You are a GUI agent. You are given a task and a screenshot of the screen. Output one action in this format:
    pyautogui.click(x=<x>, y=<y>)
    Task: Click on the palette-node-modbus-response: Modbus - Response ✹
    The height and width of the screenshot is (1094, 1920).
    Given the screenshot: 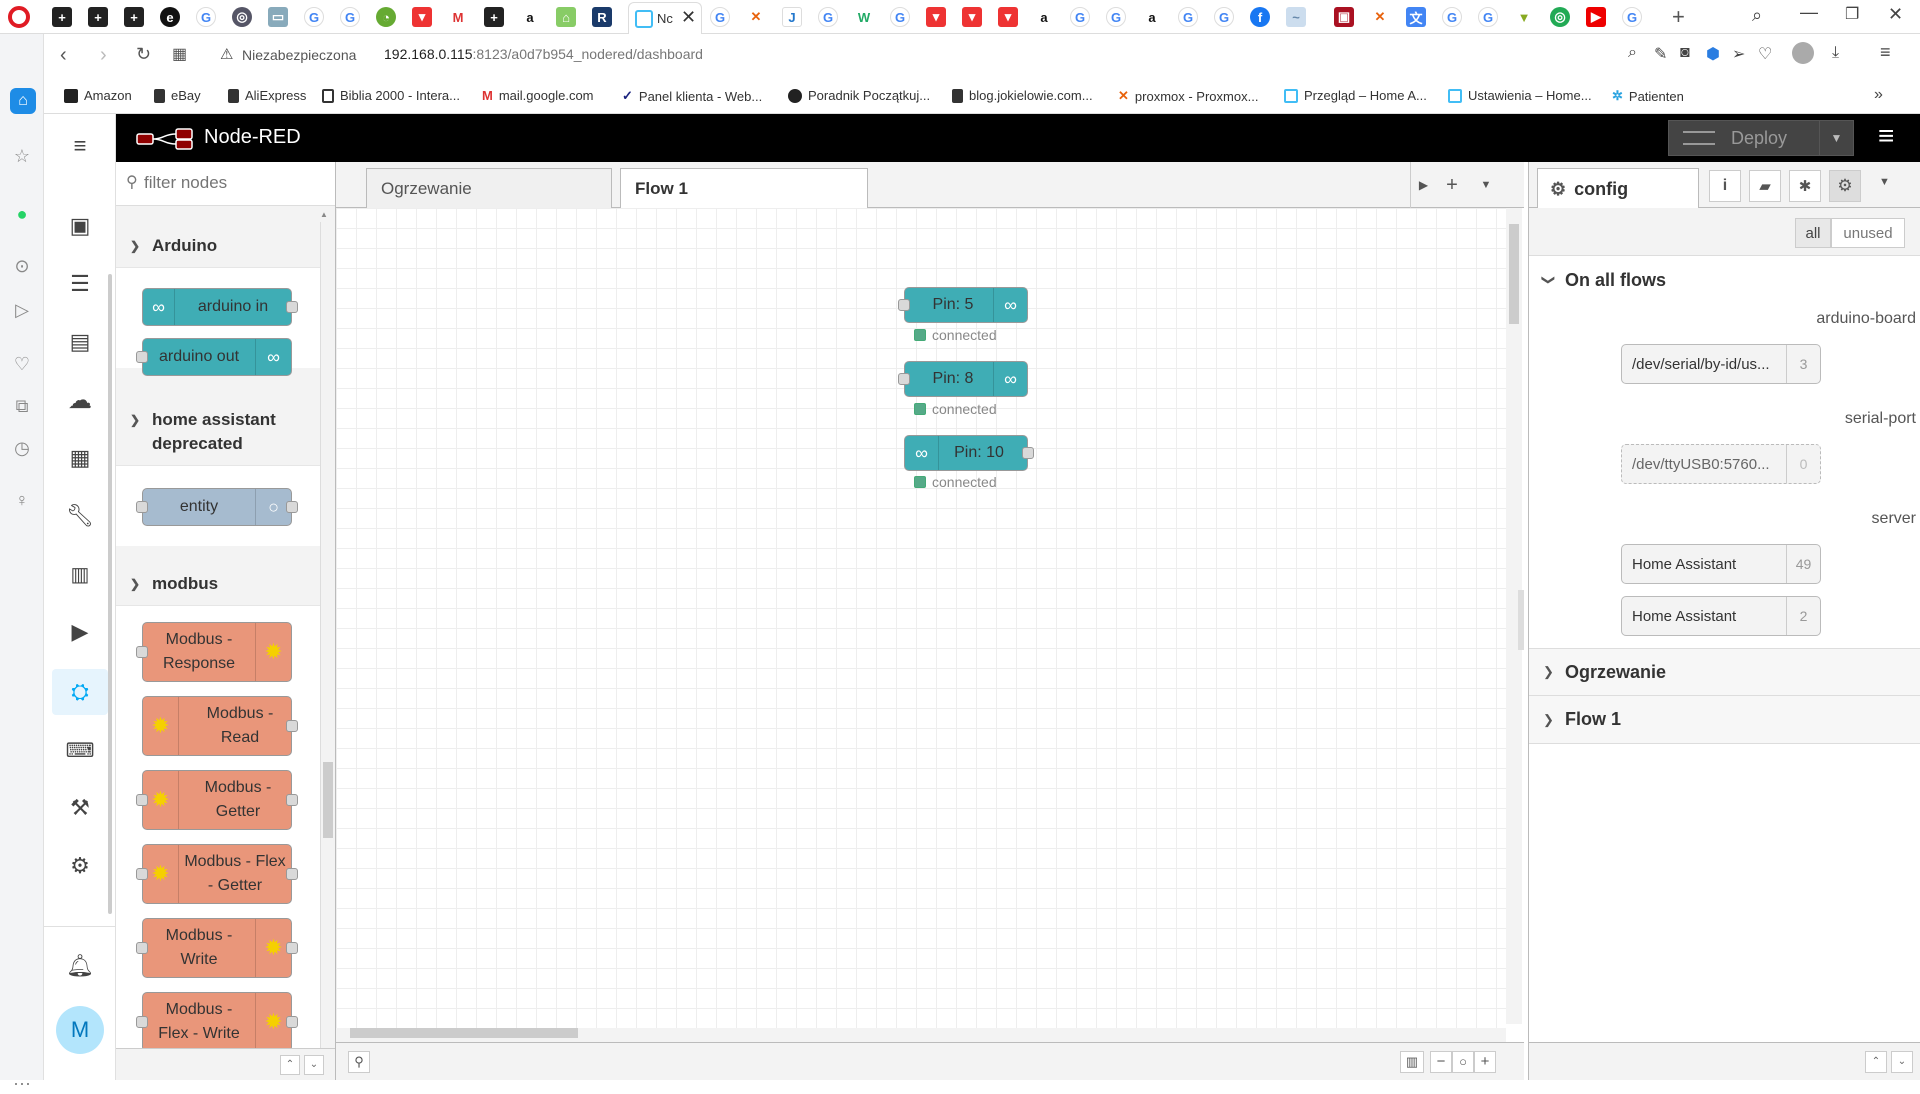 What is the action you would take?
    pyautogui.click(x=214, y=652)
    